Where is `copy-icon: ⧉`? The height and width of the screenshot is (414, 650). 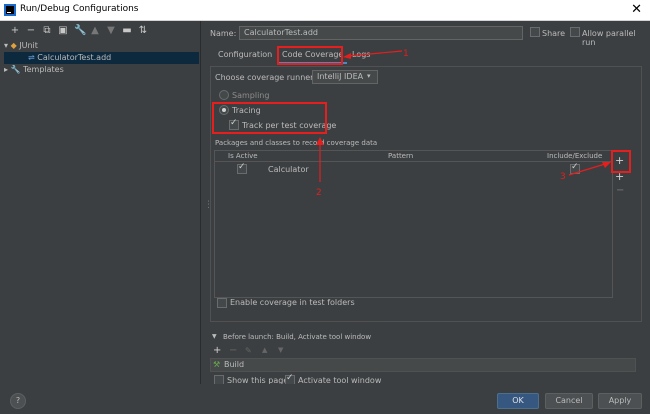
copy-icon: ⧉ is located at coordinates (47, 31).